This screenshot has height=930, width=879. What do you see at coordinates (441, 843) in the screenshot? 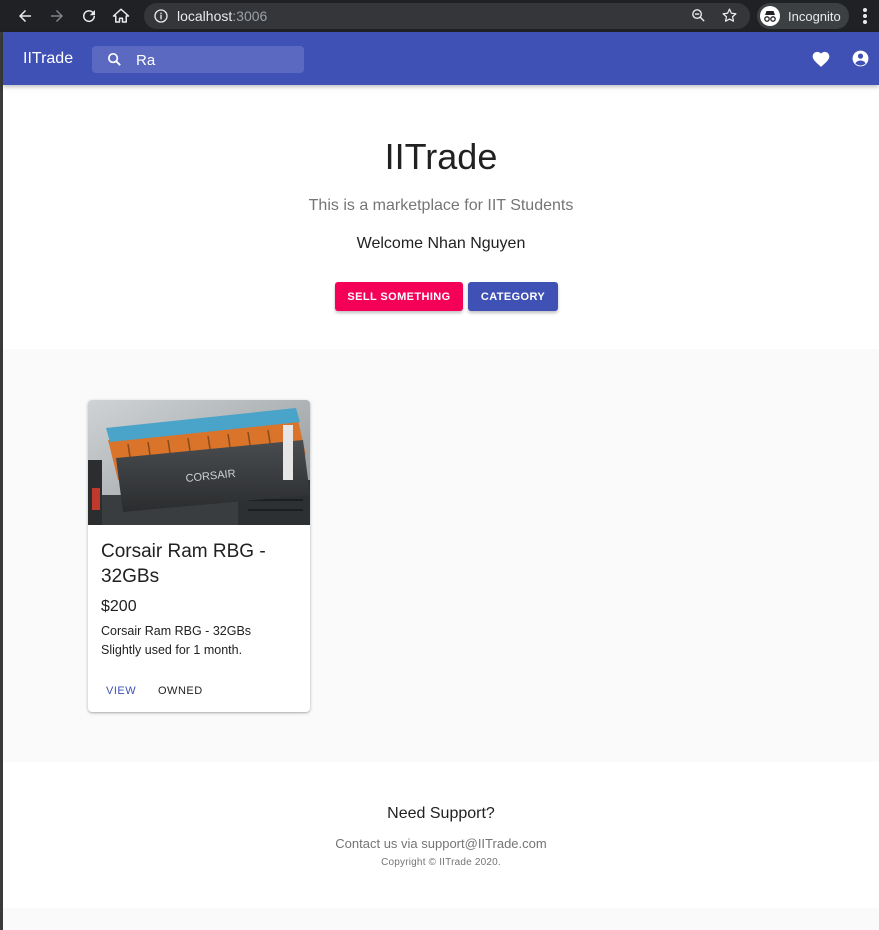
I see `footer-contact: Contact us via support@IITrade.com` at bounding box center [441, 843].